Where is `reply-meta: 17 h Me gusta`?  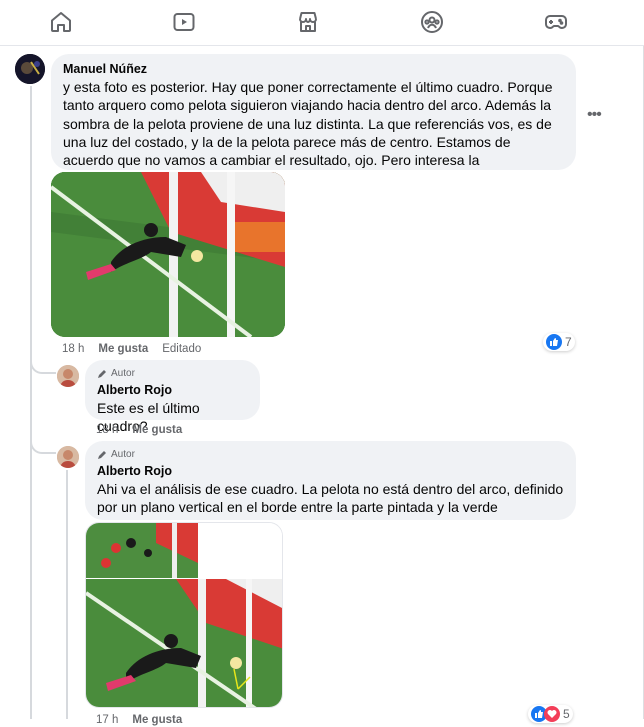 reply-meta: 17 h Me gusta is located at coordinates (139, 720).